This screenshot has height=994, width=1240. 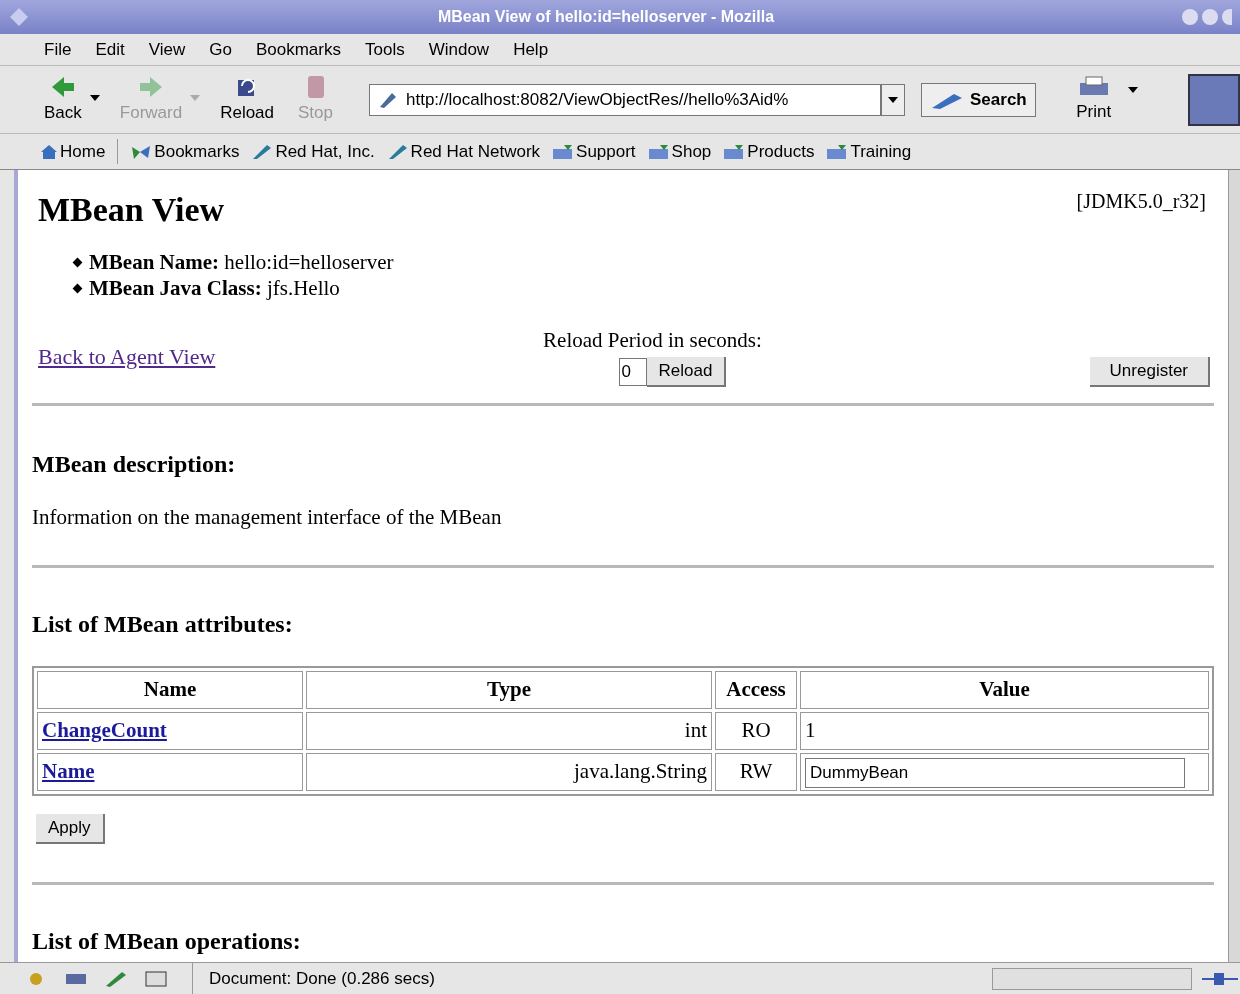 I want to click on info-line: MBean Name: hello:id=helloserver, so click(x=241, y=262).